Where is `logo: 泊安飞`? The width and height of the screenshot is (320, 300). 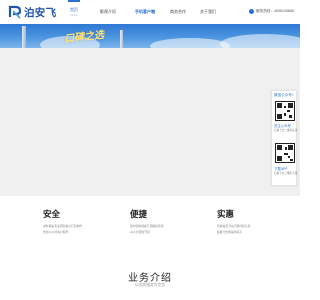
logo: 泊安飞 is located at coordinates (32, 12).